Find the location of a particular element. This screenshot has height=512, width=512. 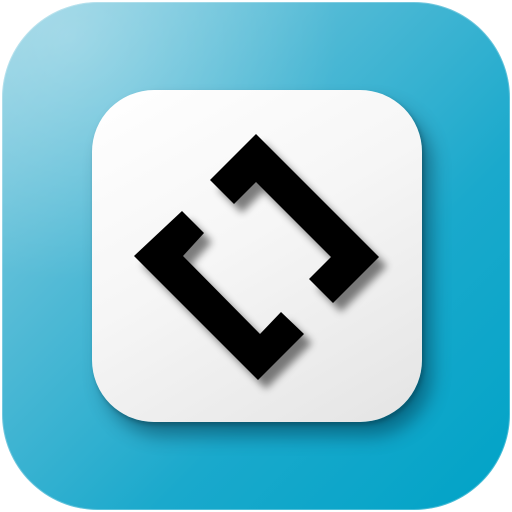

bracket-upper-right is located at coordinates (294, 218).